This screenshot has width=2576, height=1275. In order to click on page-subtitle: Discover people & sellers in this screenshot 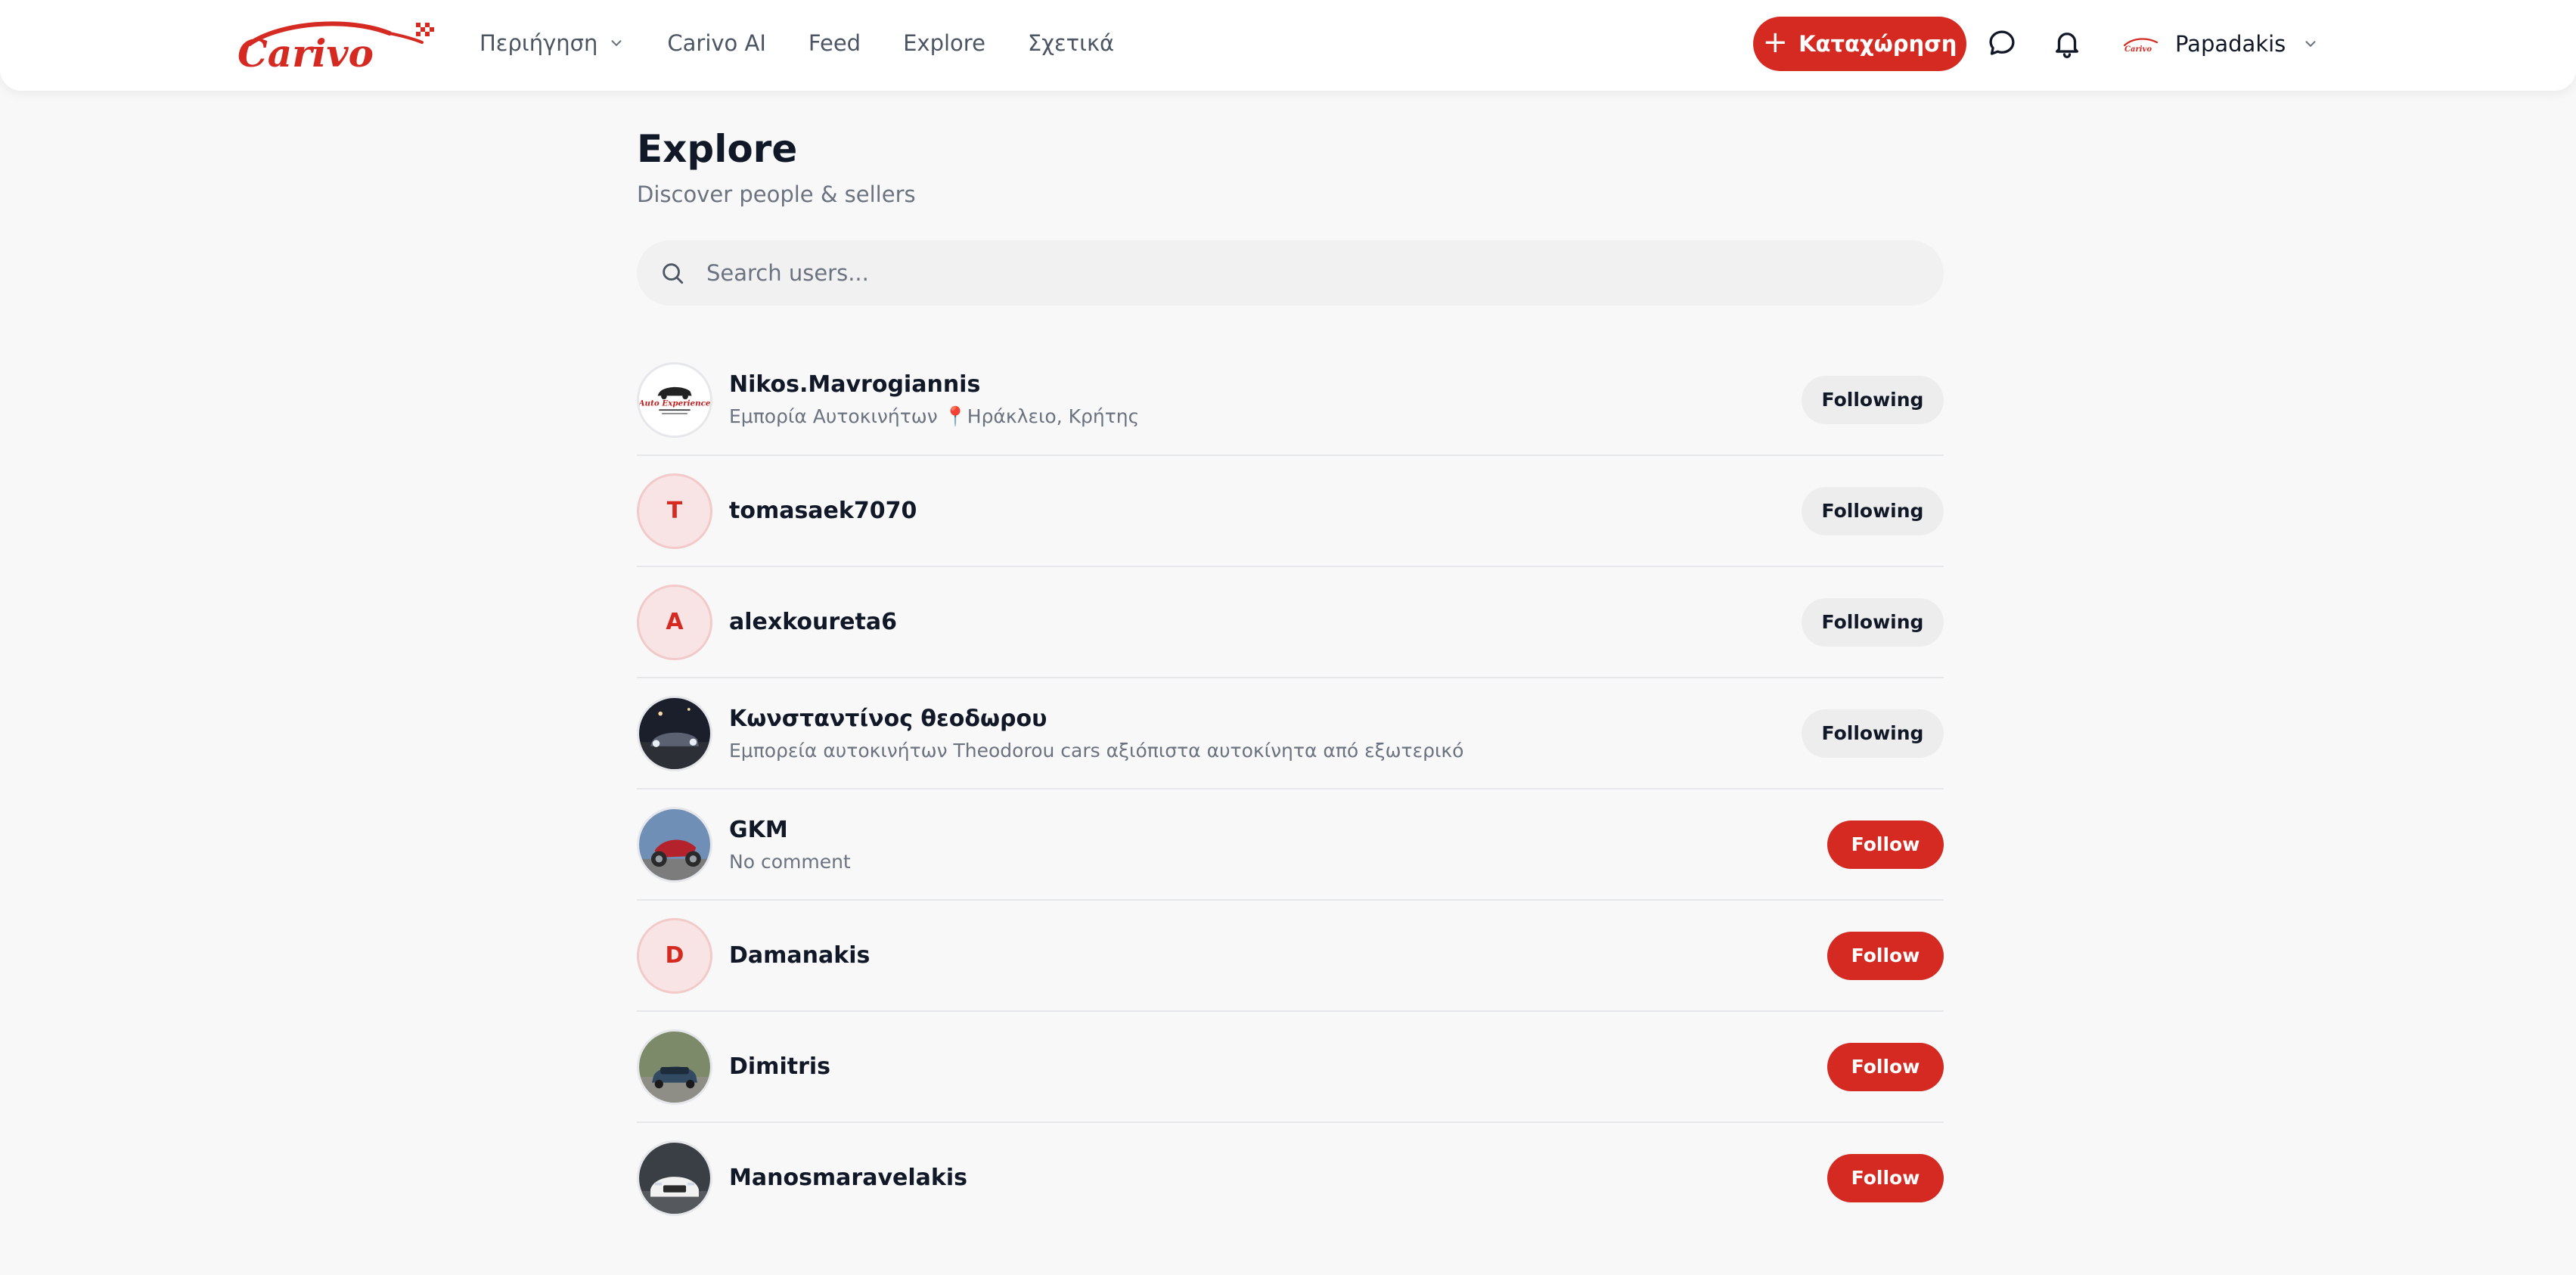, I will do `click(776, 194)`.